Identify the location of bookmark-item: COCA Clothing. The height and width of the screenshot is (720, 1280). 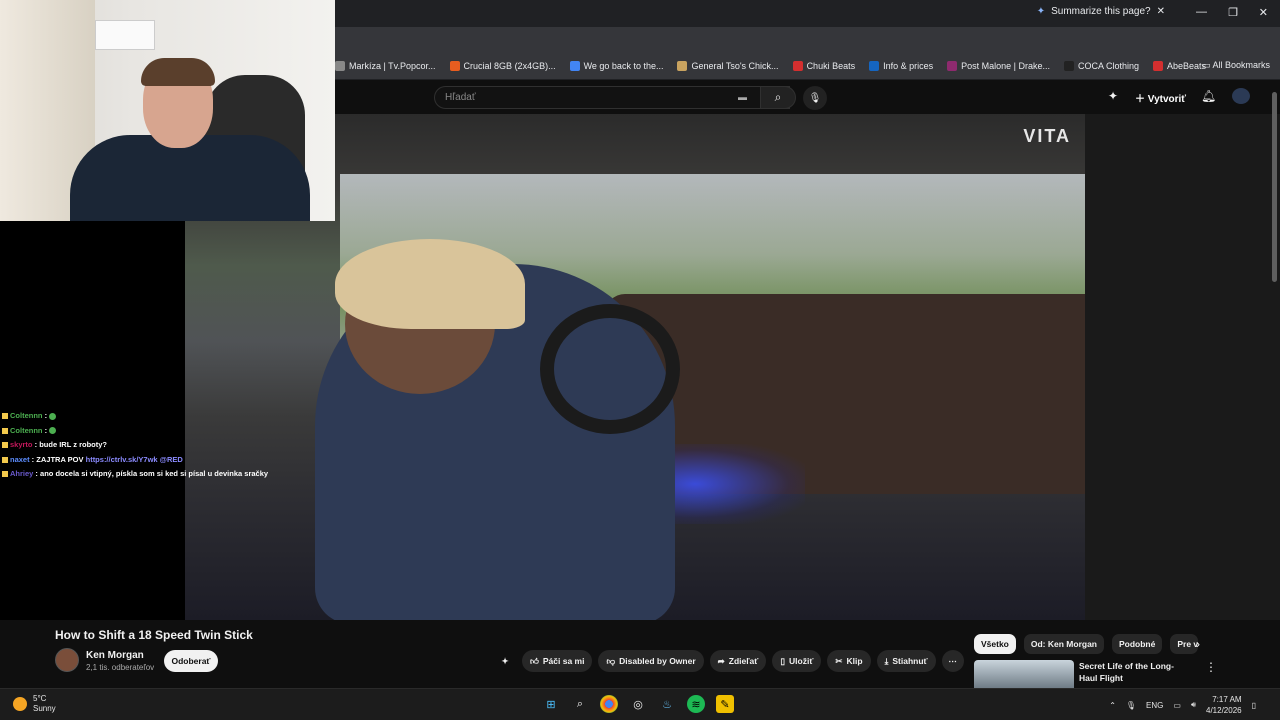
(1101, 66).